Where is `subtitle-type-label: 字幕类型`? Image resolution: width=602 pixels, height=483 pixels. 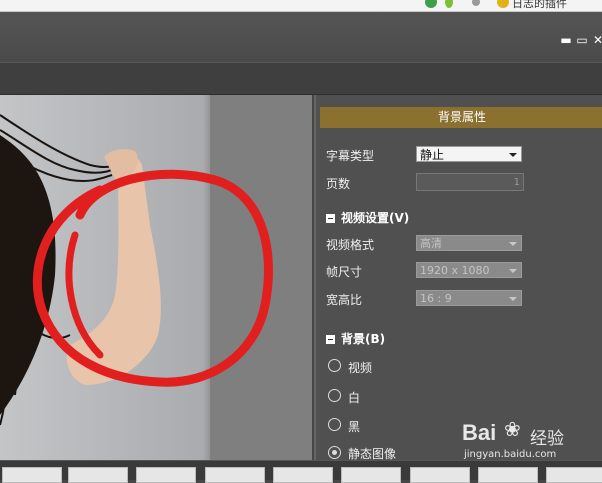
subtitle-type-label: 字幕类型 is located at coordinates (350, 156).